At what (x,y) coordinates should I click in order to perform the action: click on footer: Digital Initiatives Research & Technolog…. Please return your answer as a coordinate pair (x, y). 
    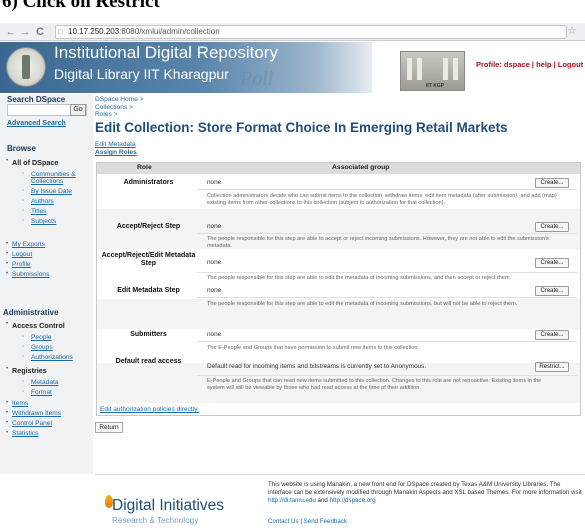
    Looking at the image, I should click on (292, 503).